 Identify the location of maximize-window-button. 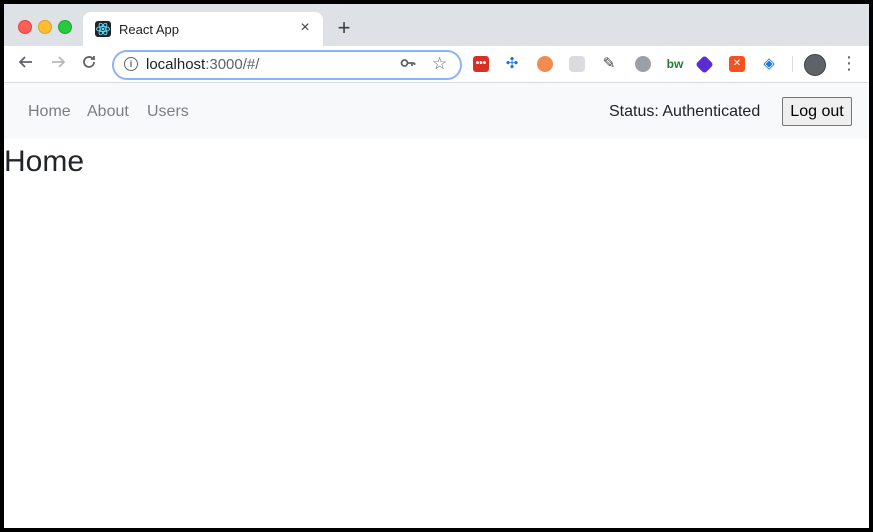
(65, 27).